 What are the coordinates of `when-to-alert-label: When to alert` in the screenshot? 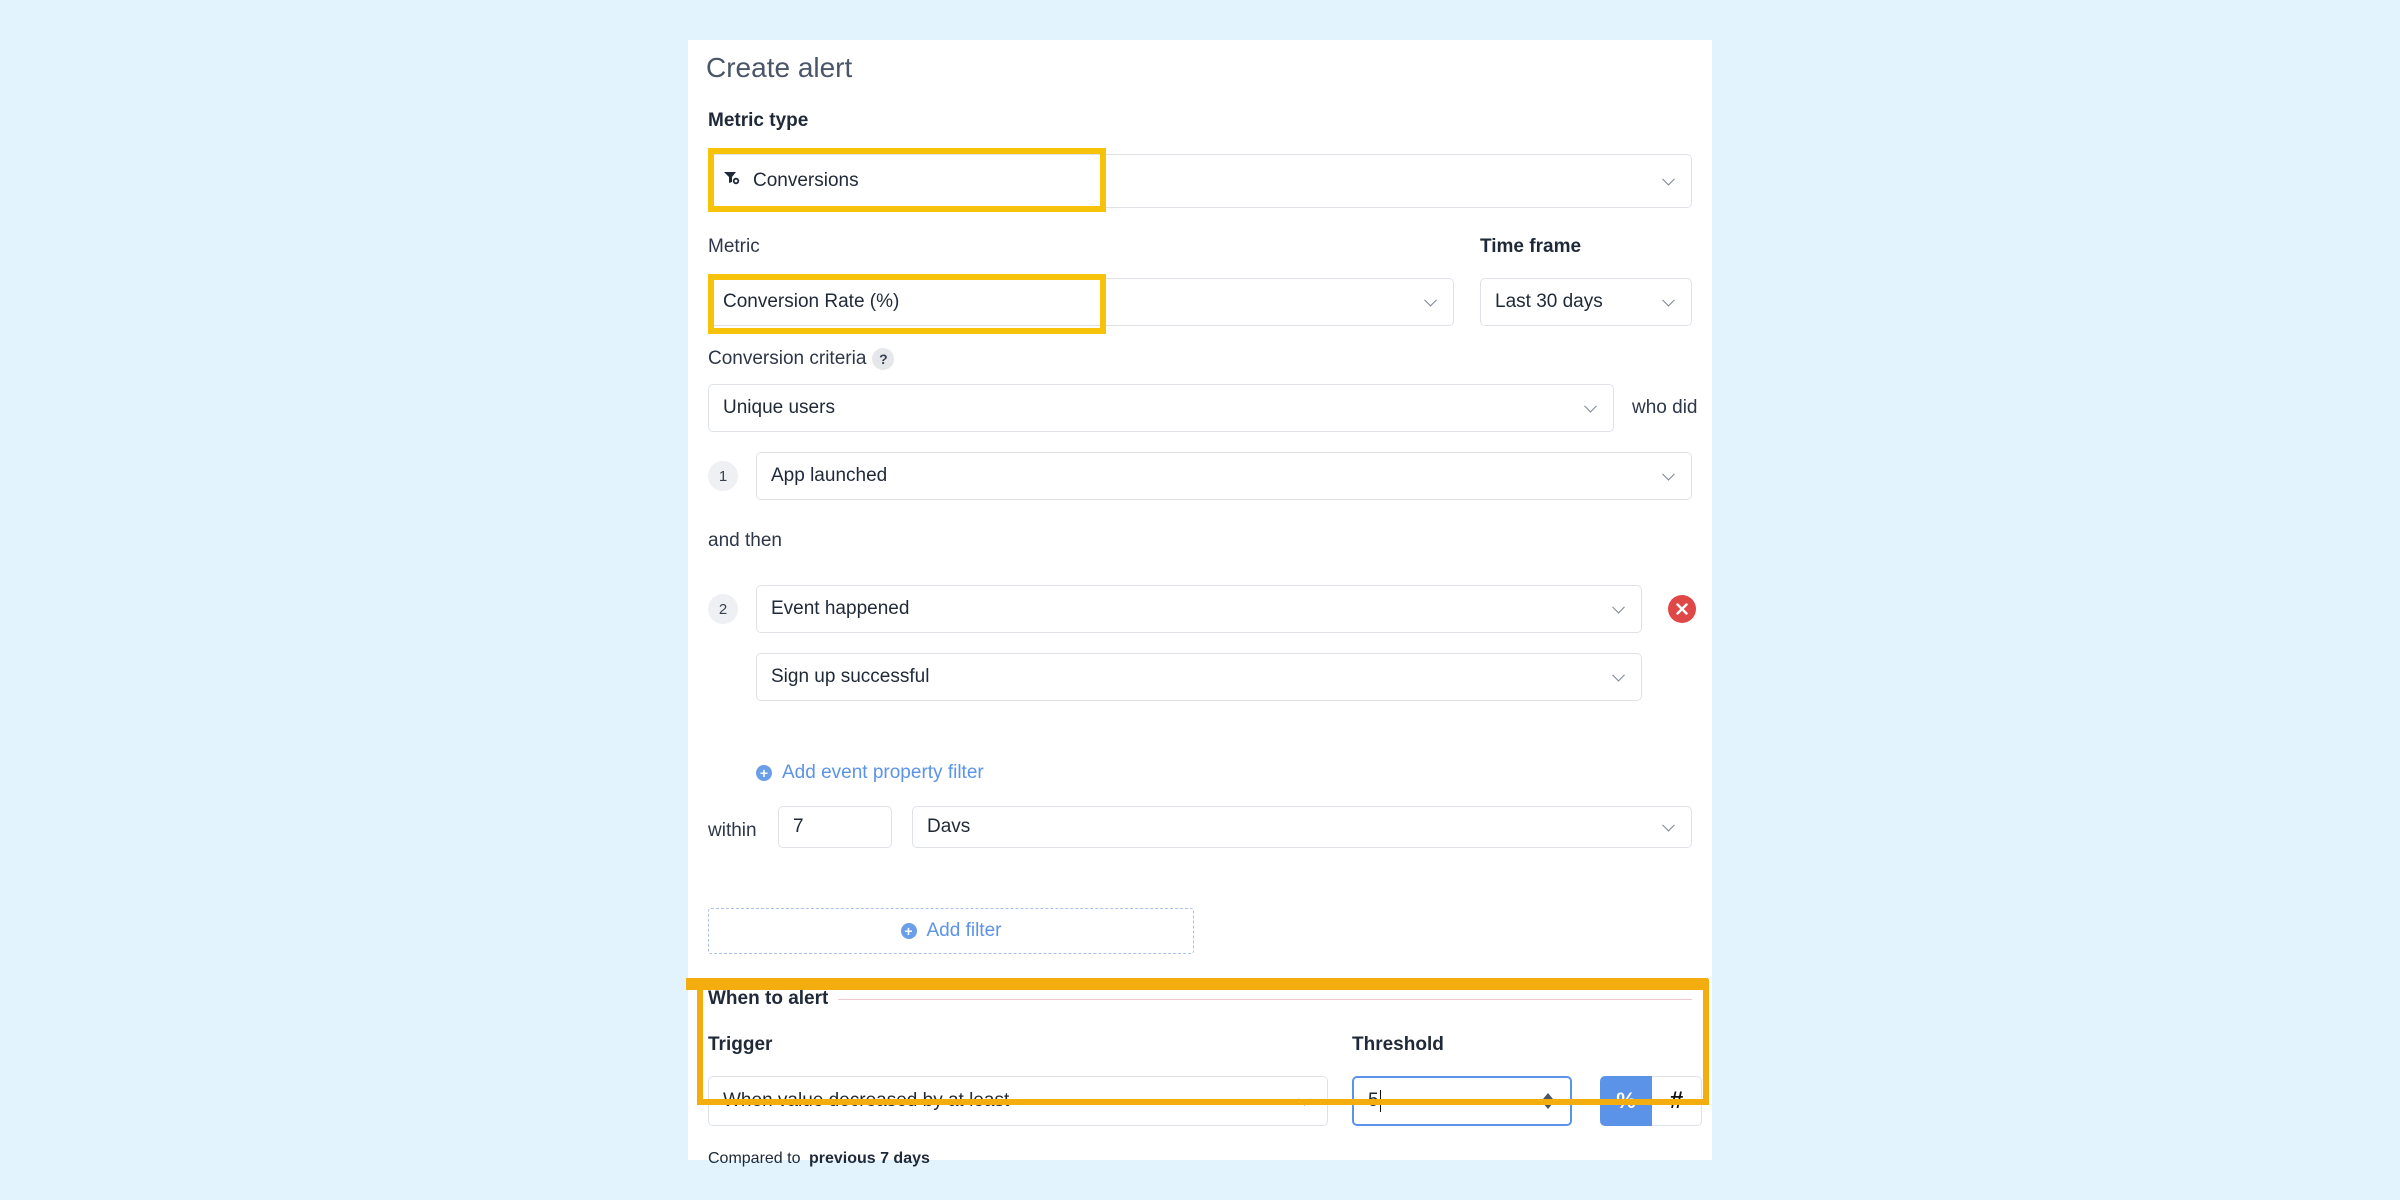 It's located at (768, 998).